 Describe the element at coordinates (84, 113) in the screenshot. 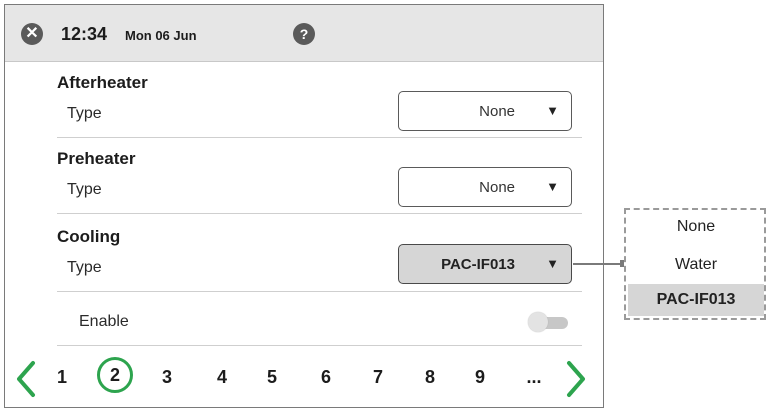

I see `afterheater-type-label: Type` at that location.